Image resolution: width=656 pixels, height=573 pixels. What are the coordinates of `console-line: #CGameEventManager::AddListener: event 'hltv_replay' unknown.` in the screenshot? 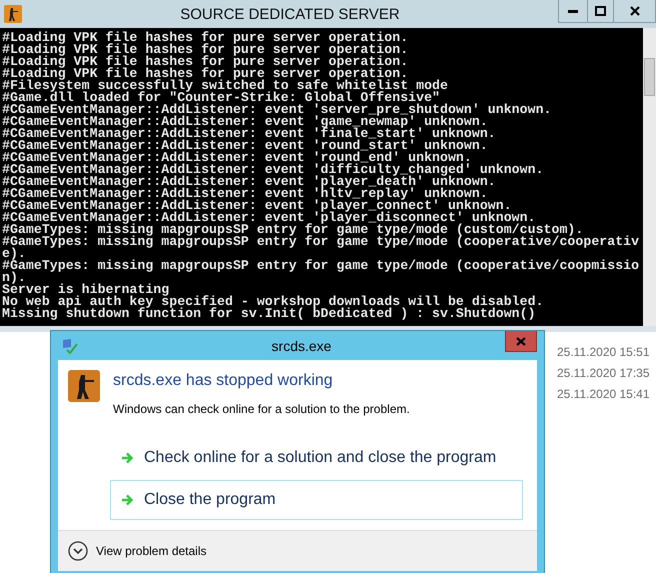 It's located at (245, 194).